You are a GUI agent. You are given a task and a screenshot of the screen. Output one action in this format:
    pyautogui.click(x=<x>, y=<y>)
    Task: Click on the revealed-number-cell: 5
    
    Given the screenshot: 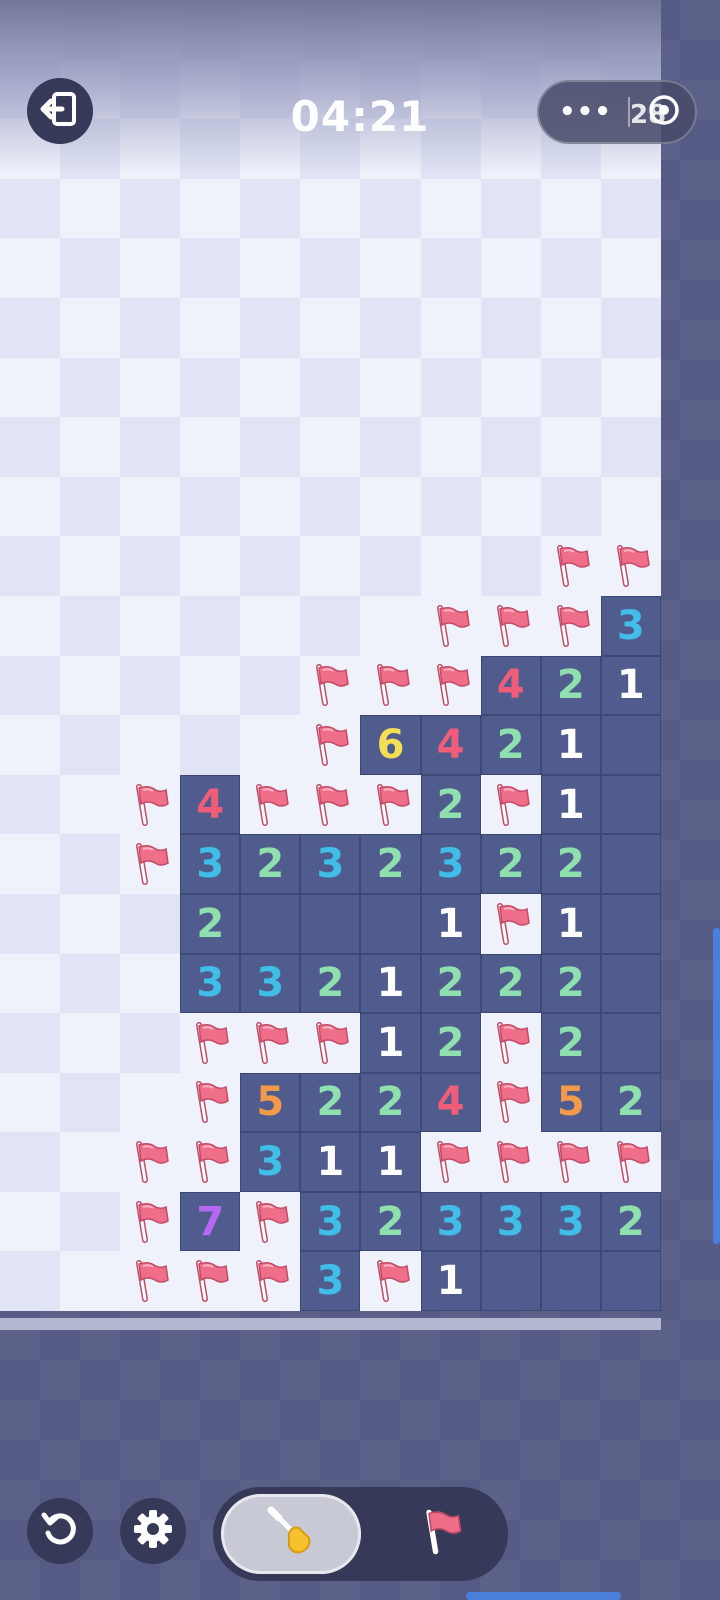 What is the action you would take?
    pyautogui.click(x=270, y=1102)
    